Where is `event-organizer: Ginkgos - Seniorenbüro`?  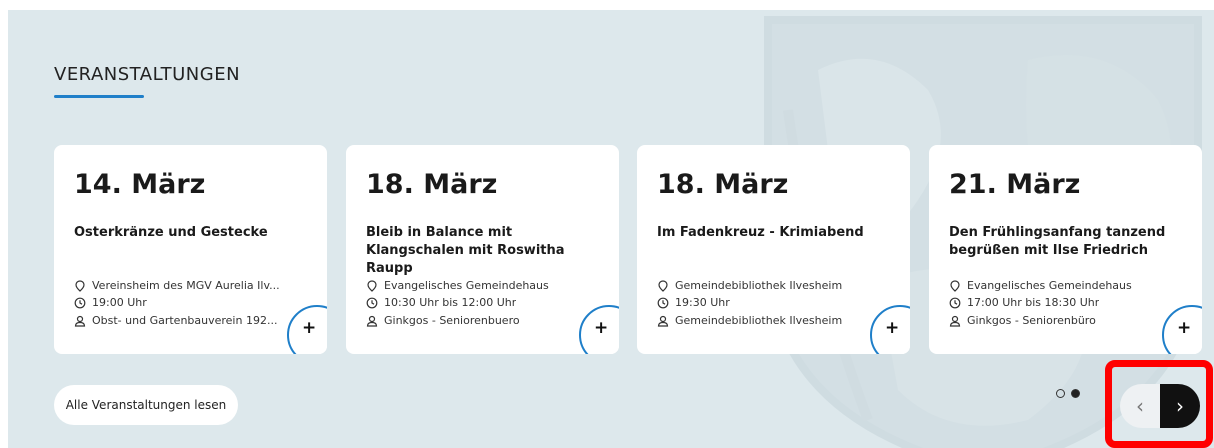 event-organizer: Ginkgos - Seniorenbüro is located at coordinates (1022, 320).